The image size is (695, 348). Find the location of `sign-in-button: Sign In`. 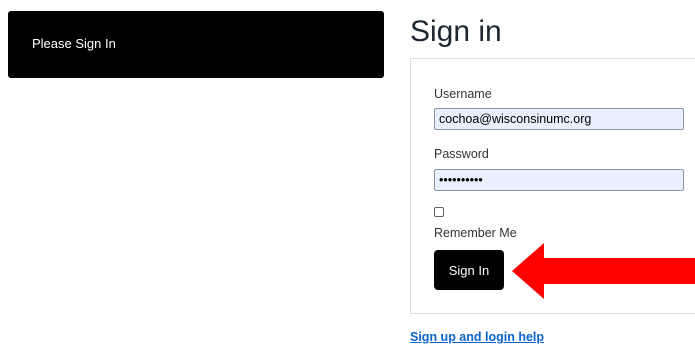

sign-in-button: Sign In is located at coordinates (469, 270).